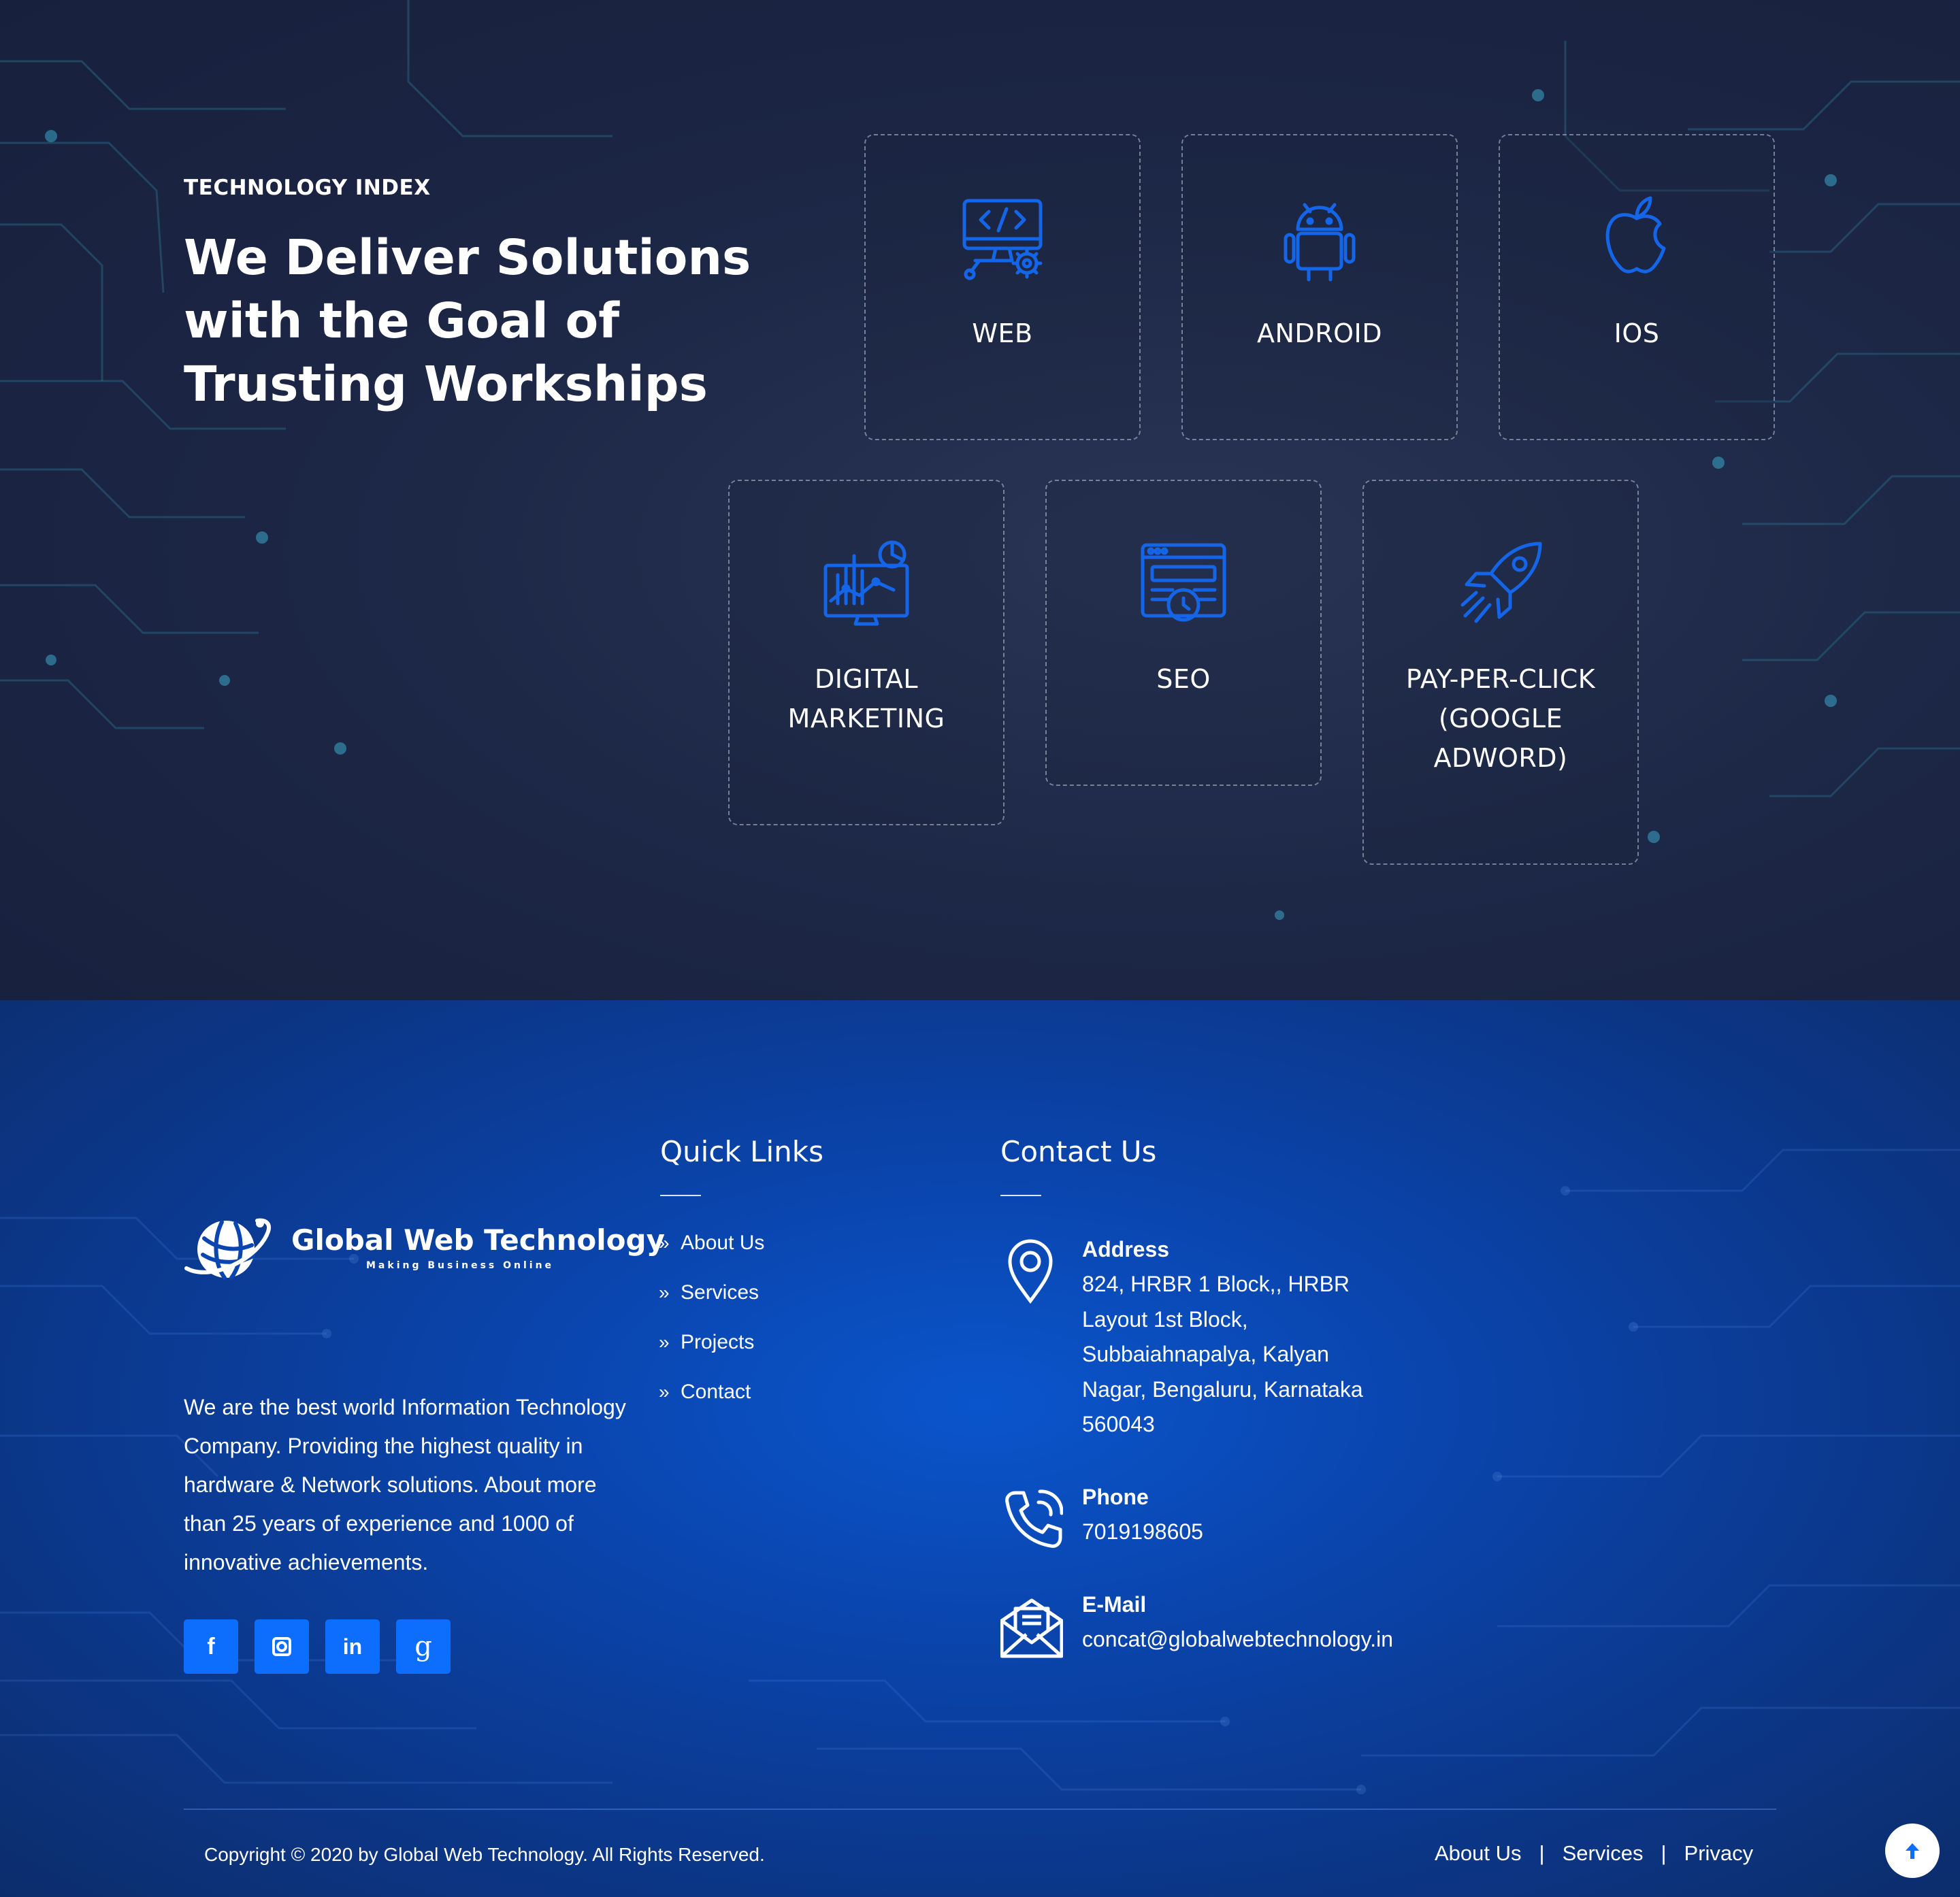 The width and height of the screenshot is (1960, 1897). Describe the element at coordinates (980, 1809) in the screenshot. I see `footer-divider` at that location.